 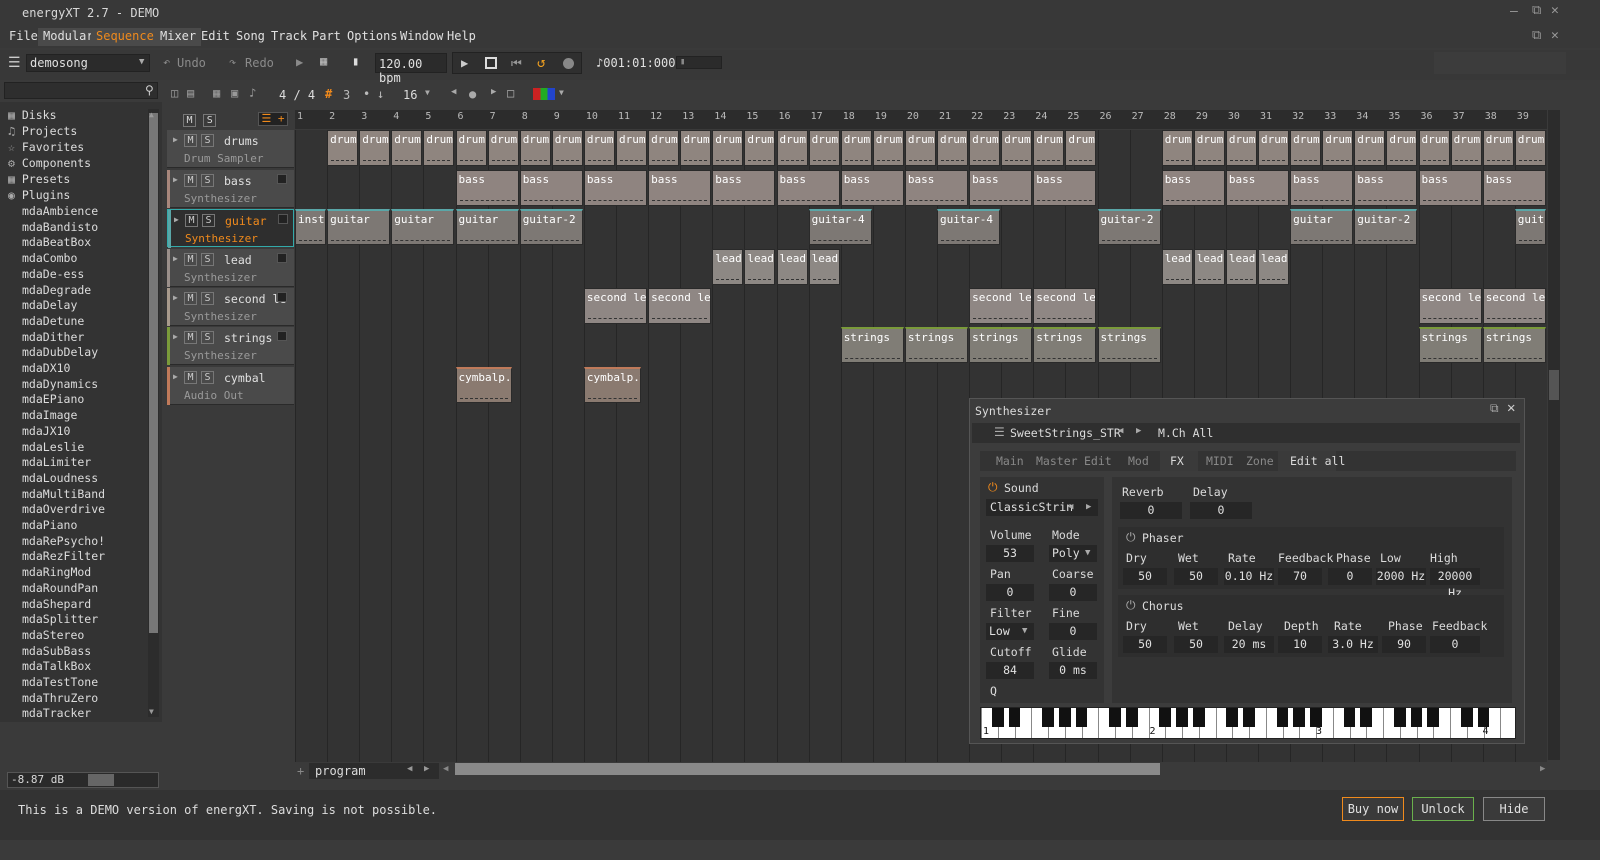 I want to click on mode-select: Poly ▼, so click(x=1073, y=553).